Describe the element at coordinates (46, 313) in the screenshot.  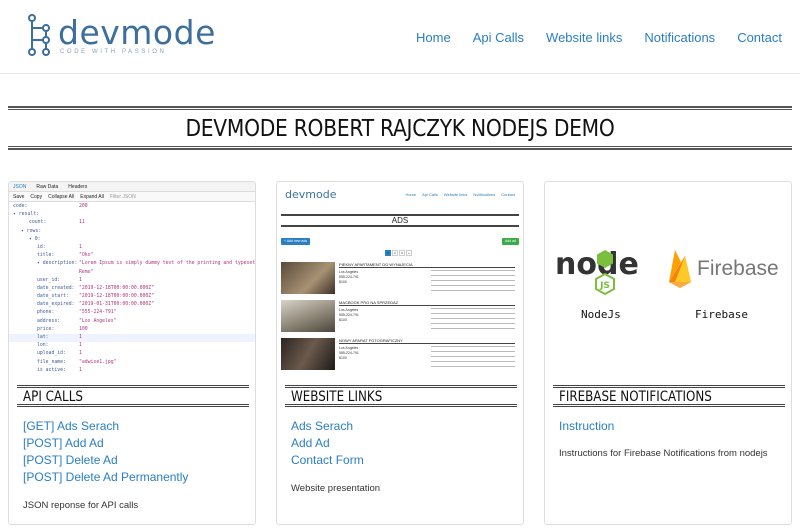
I see `json-key: phone:` at that location.